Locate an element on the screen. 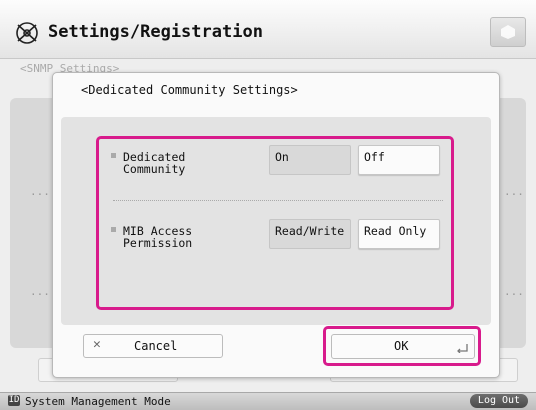  cube-icon is located at coordinates (508, 32).